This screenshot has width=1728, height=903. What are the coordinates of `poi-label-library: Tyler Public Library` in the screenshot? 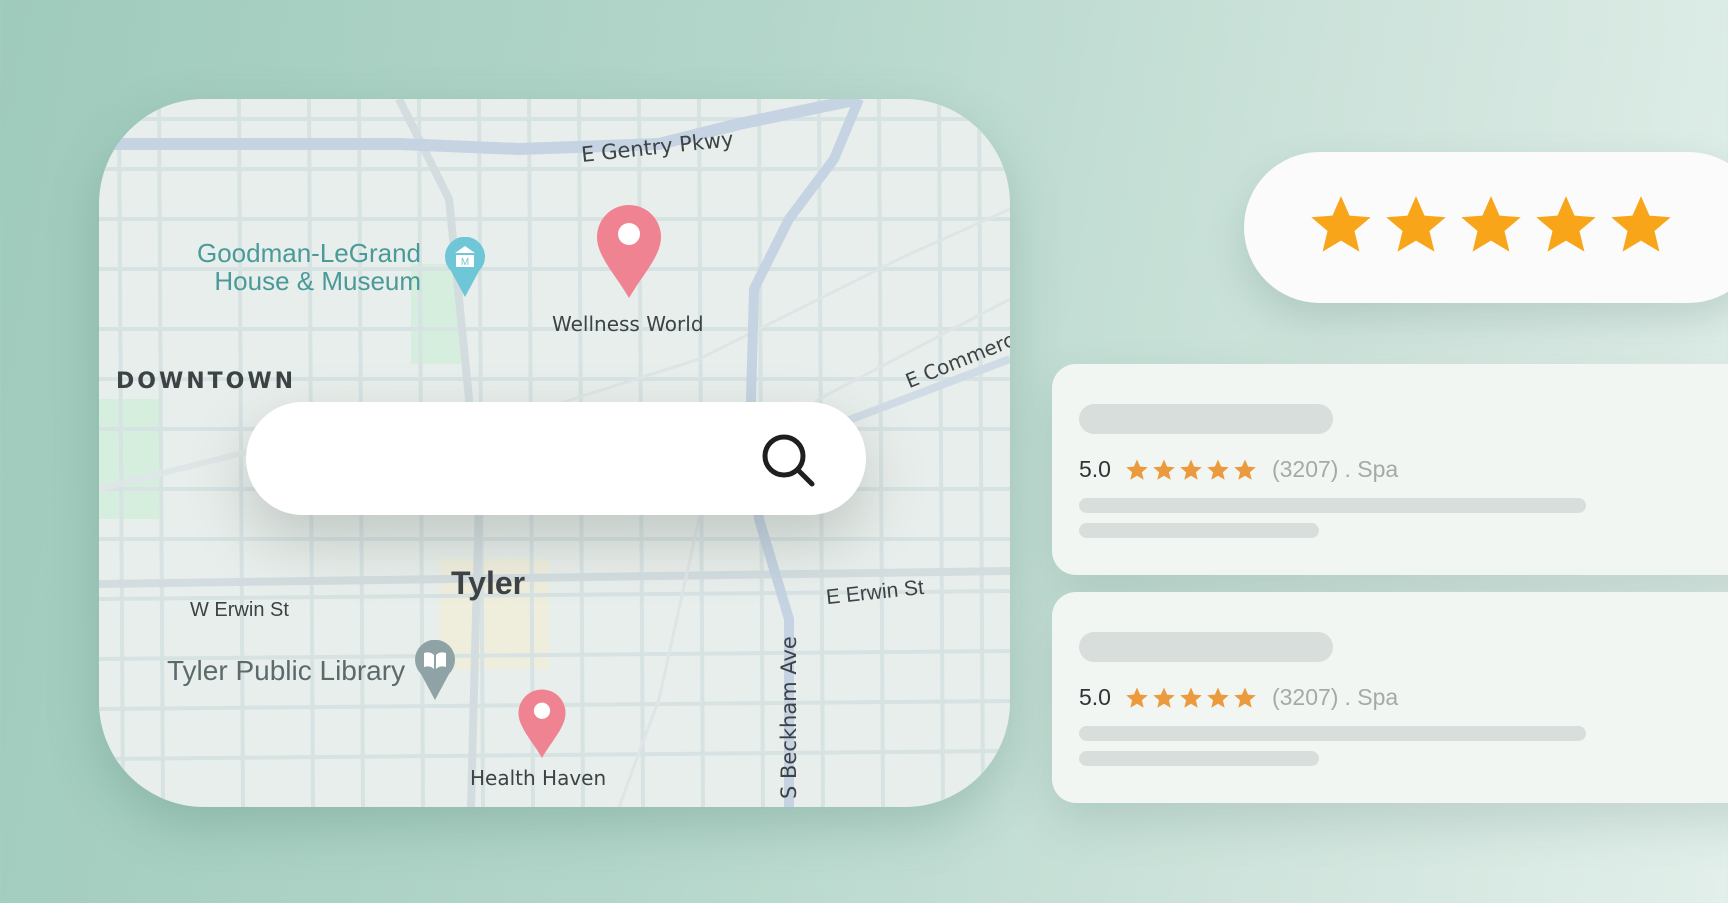 It's located at (286, 670).